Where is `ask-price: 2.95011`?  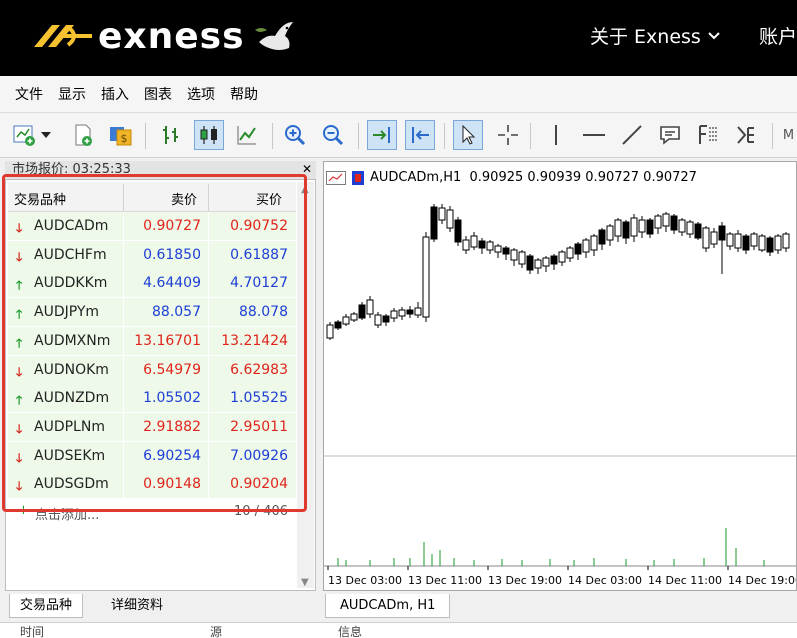
ask-price: 2.95011 is located at coordinates (259, 426).